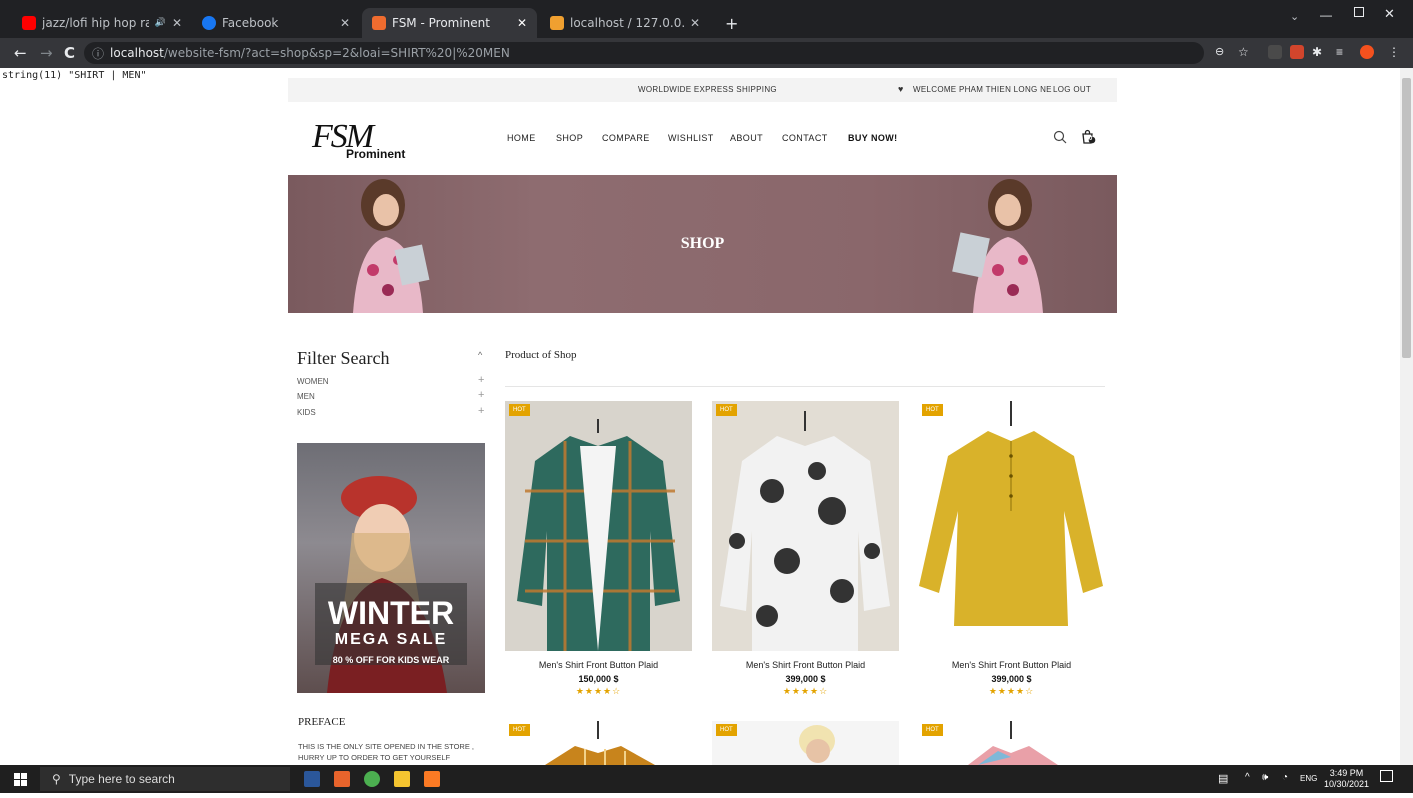 This screenshot has width=1413, height=798. Describe the element at coordinates (160, 23) in the screenshot. I see `speaker-icon: 🔊` at that location.